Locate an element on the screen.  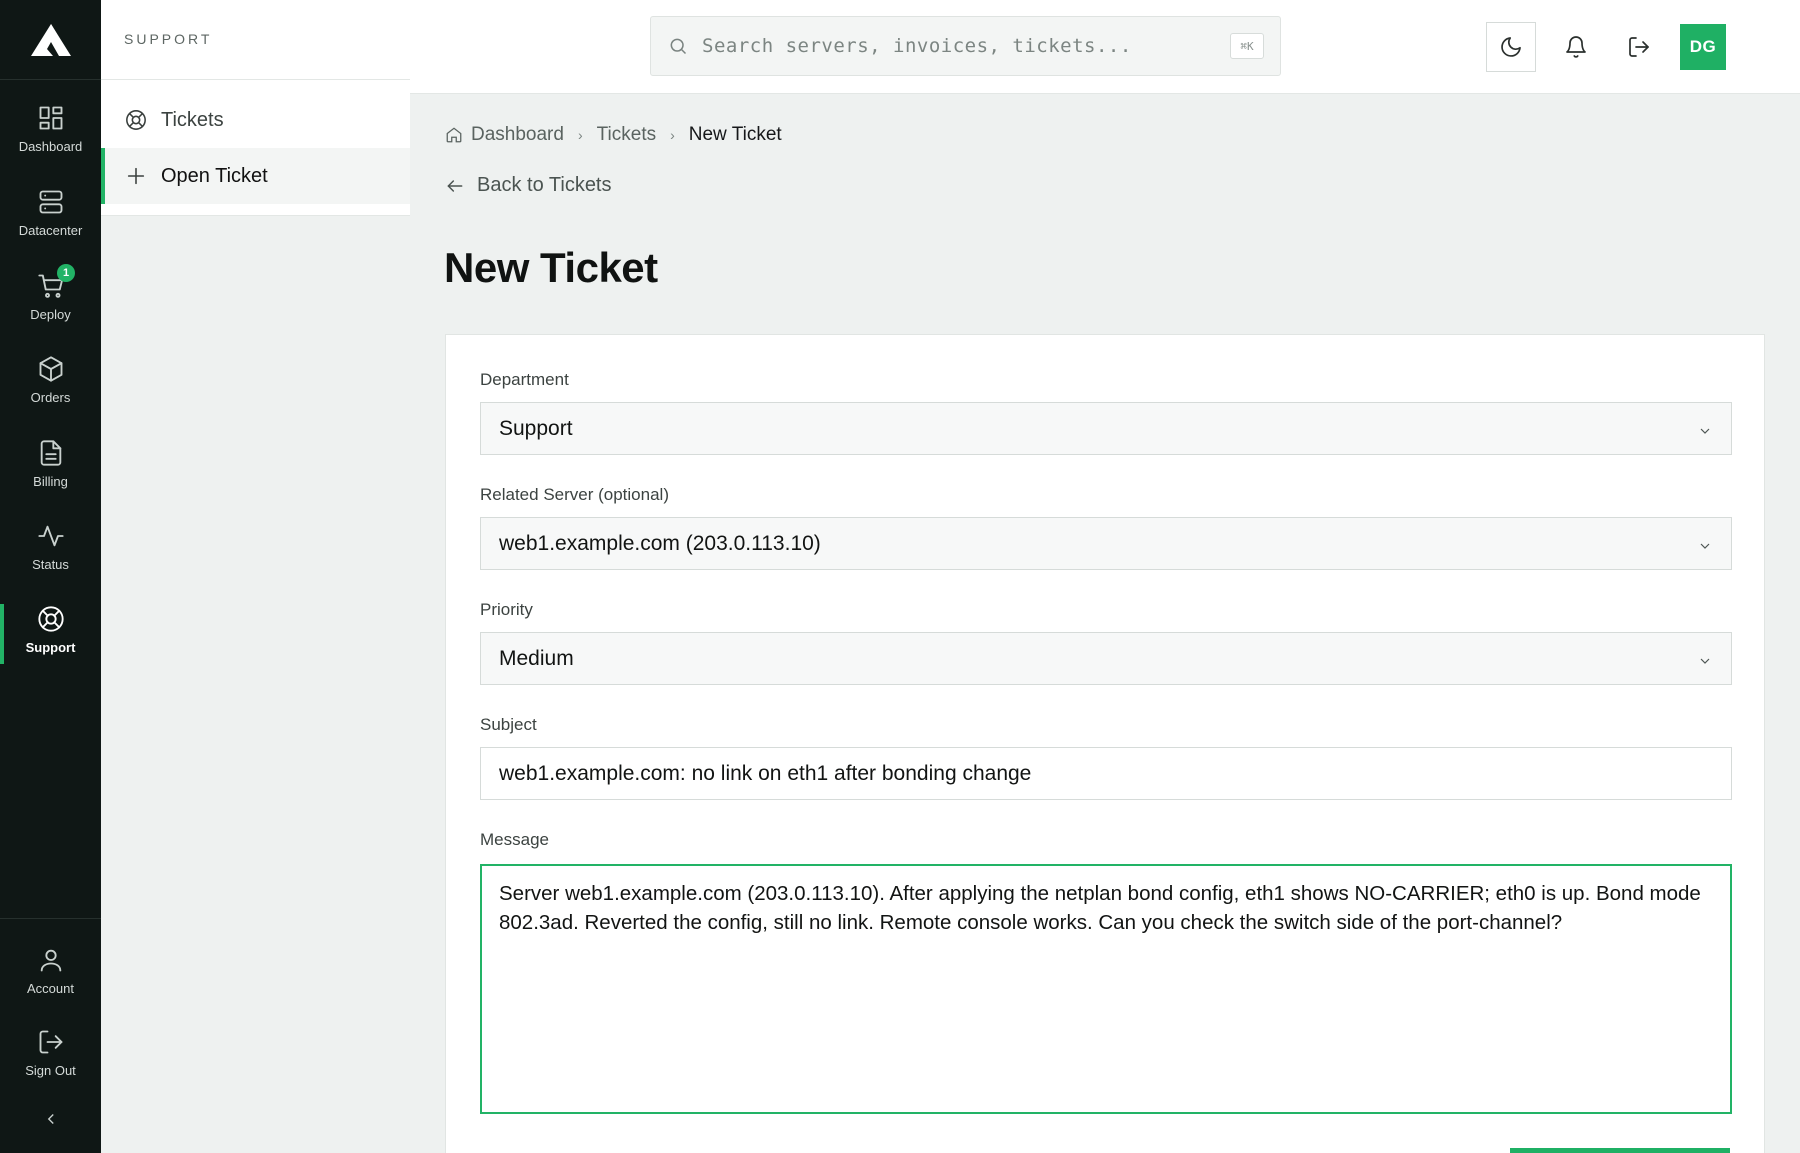
server-icon is located at coordinates (50, 202).